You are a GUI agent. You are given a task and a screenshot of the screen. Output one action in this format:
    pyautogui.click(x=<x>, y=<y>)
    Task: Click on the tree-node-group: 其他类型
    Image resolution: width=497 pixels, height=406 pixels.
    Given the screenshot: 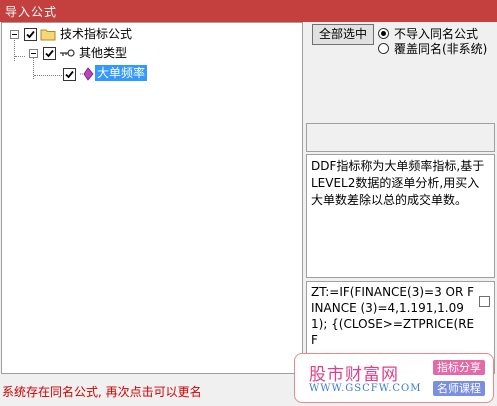 What is the action you would take?
    pyautogui.click(x=147, y=53)
    